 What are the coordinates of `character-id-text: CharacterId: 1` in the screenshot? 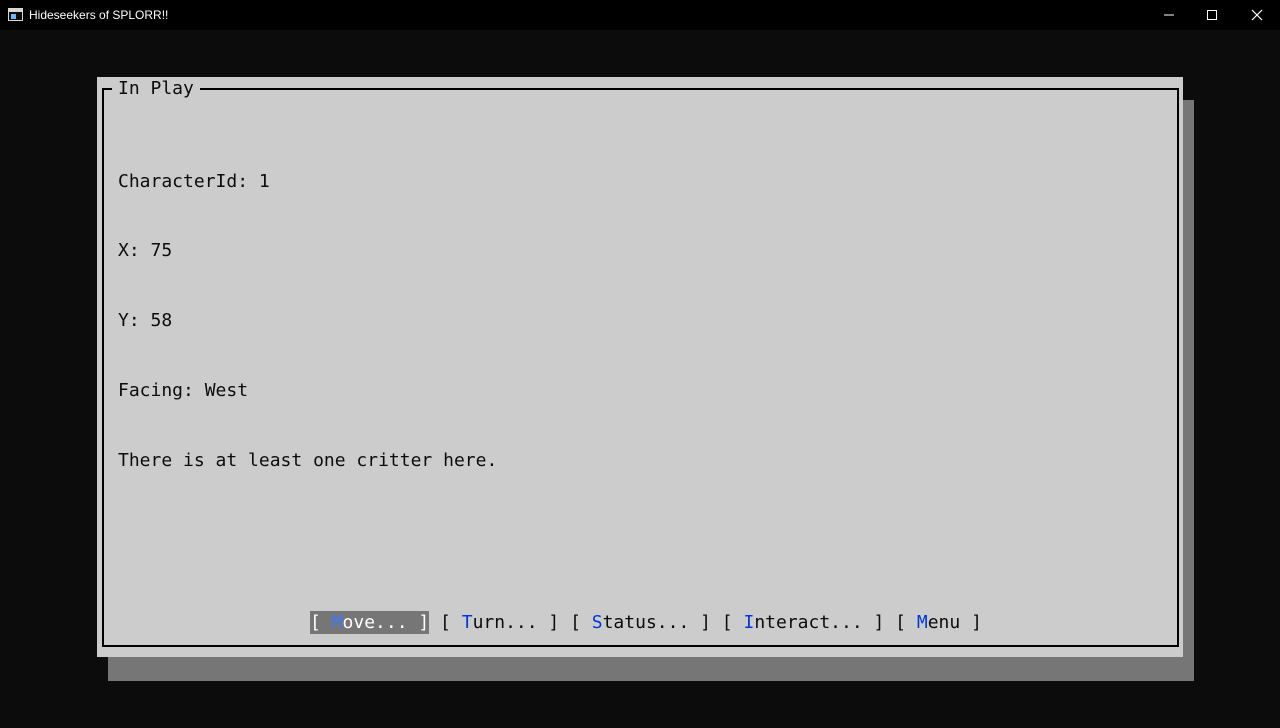 It's located at (194, 181).